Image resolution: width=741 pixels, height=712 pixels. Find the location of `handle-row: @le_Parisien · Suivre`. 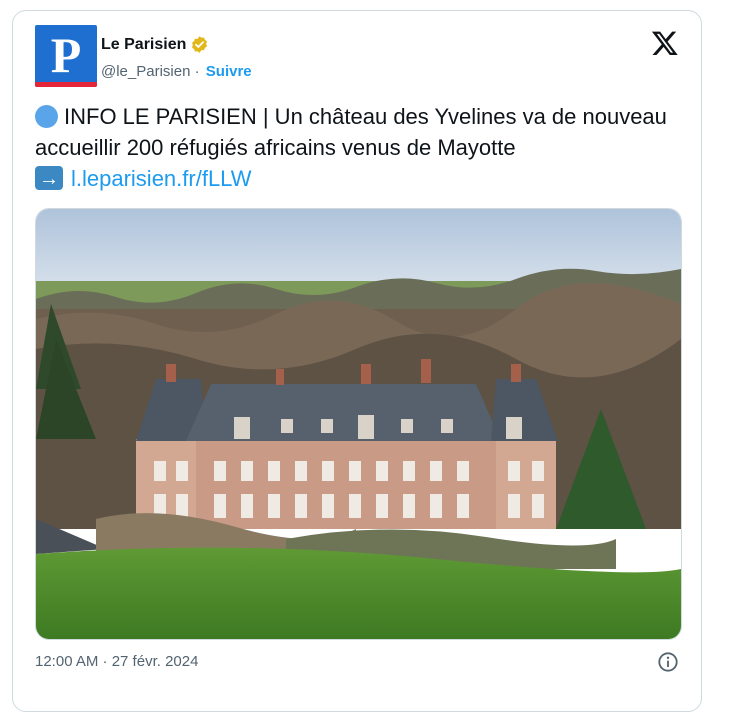

handle-row: @le_Parisien · Suivre is located at coordinates (176, 71).